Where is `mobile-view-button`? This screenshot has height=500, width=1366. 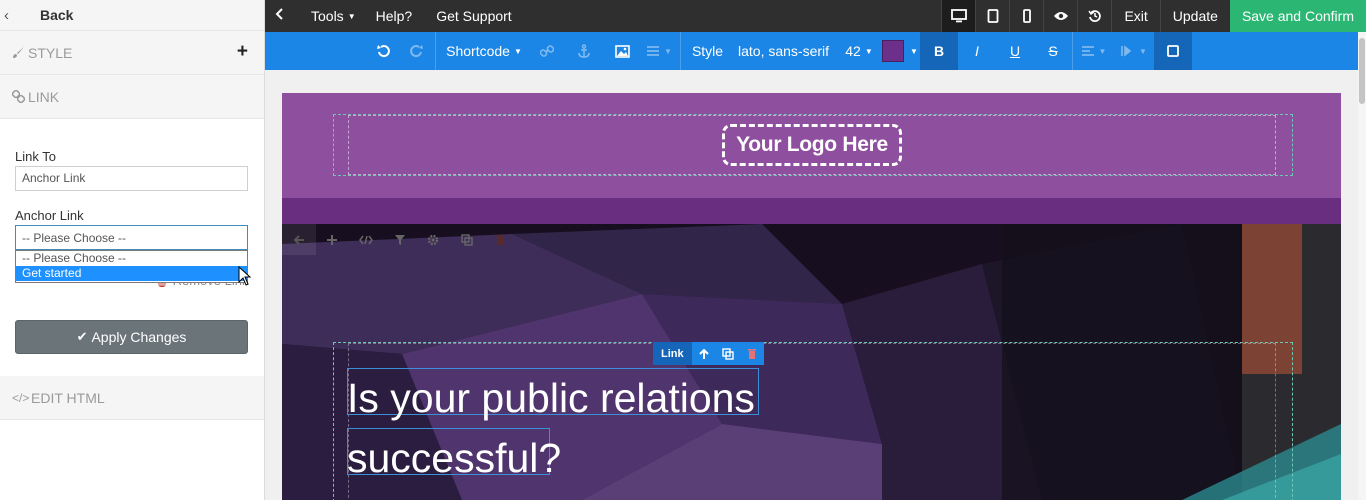 mobile-view-button is located at coordinates (1026, 16).